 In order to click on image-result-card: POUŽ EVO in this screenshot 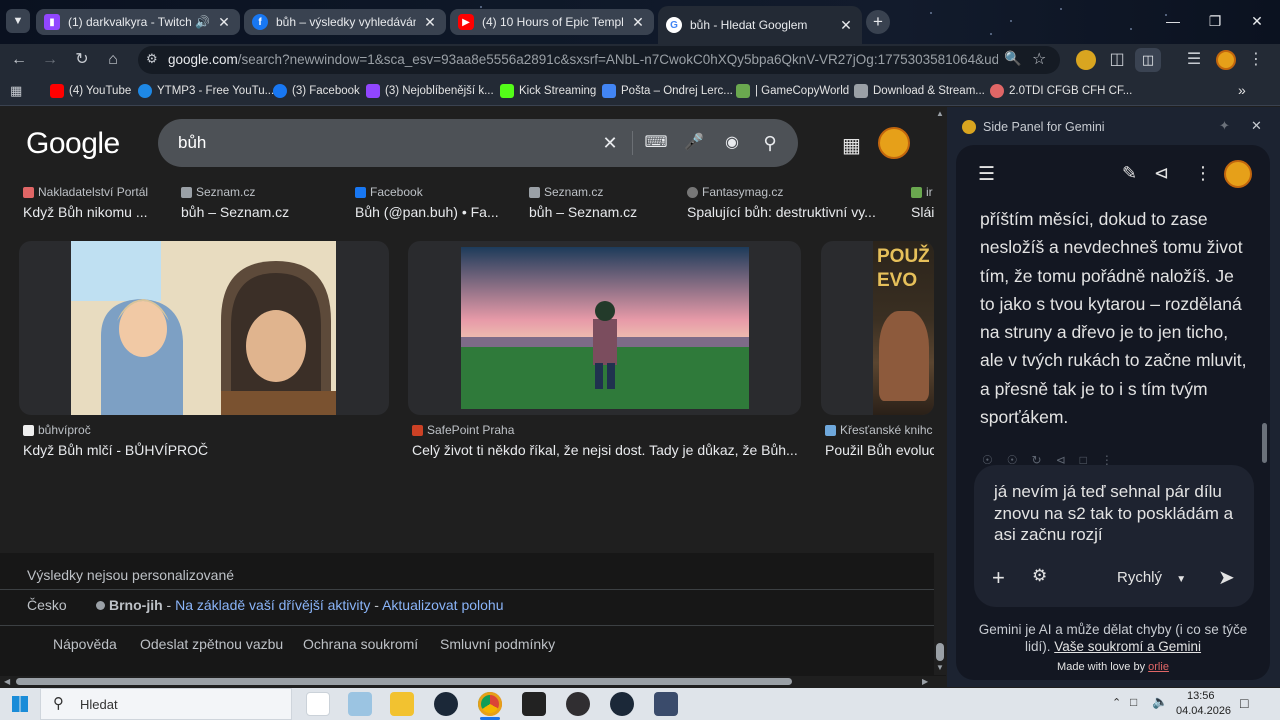, I will do `click(877, 328)`.